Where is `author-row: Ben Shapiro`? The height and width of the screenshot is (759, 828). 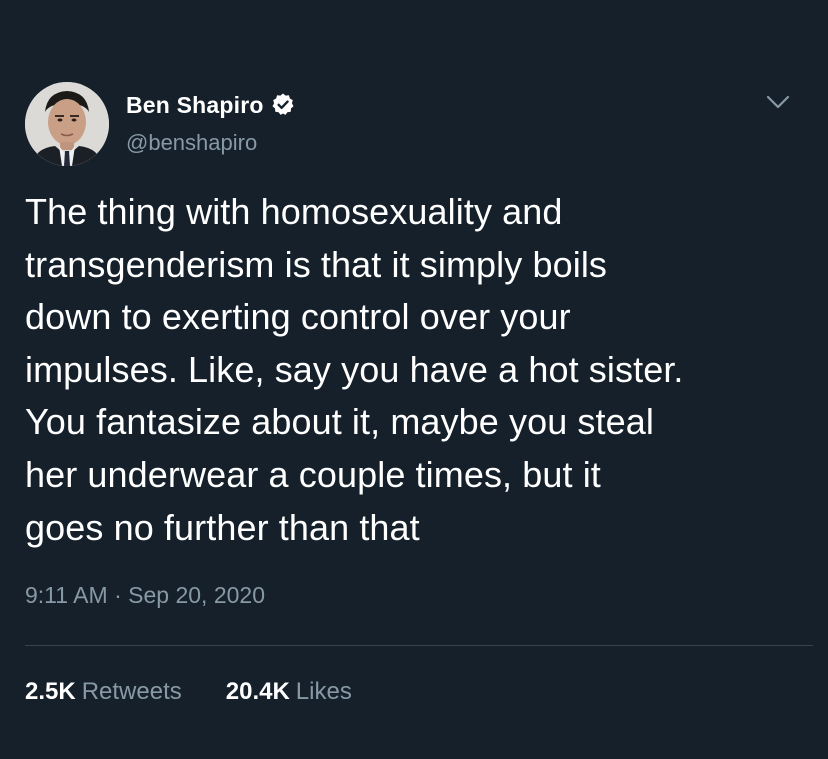
author-row: Ben Shapiro is located at coordinates (211, 105).